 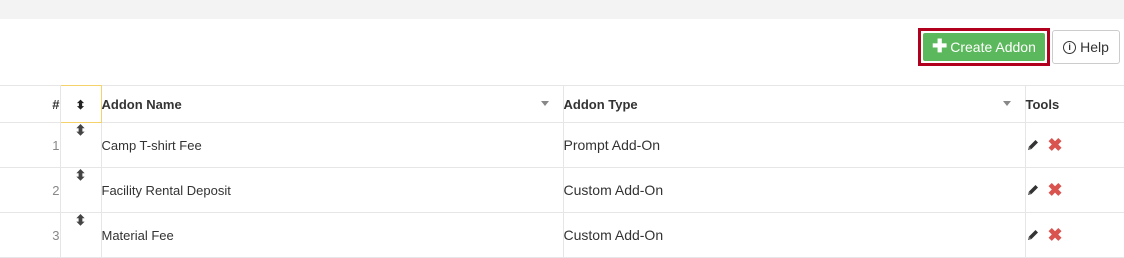 What do you see at coordinates (562, 9) in the screenshot?
I see `top-strip` at bounding box center [562, 9].